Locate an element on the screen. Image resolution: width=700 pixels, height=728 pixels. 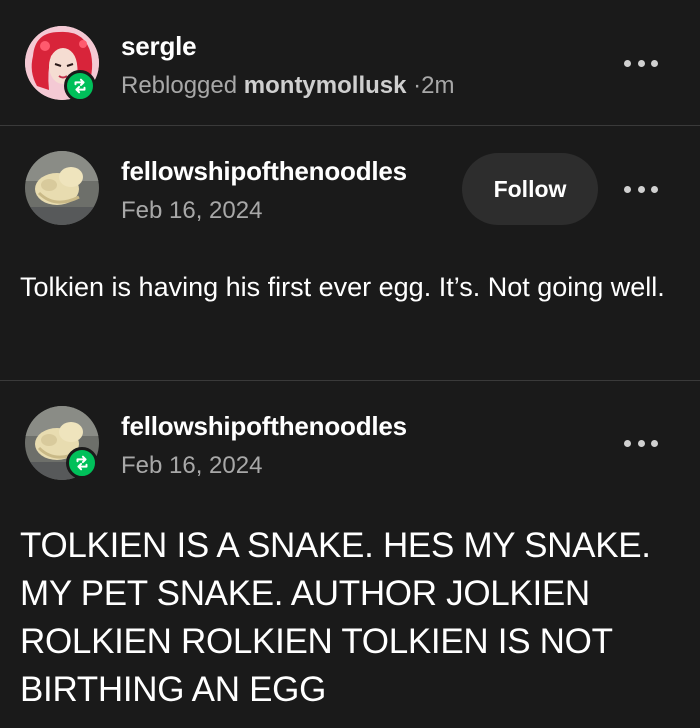
reblog-meta: Reblogged montymollusk ·2m is located at coordinates (288, 86).